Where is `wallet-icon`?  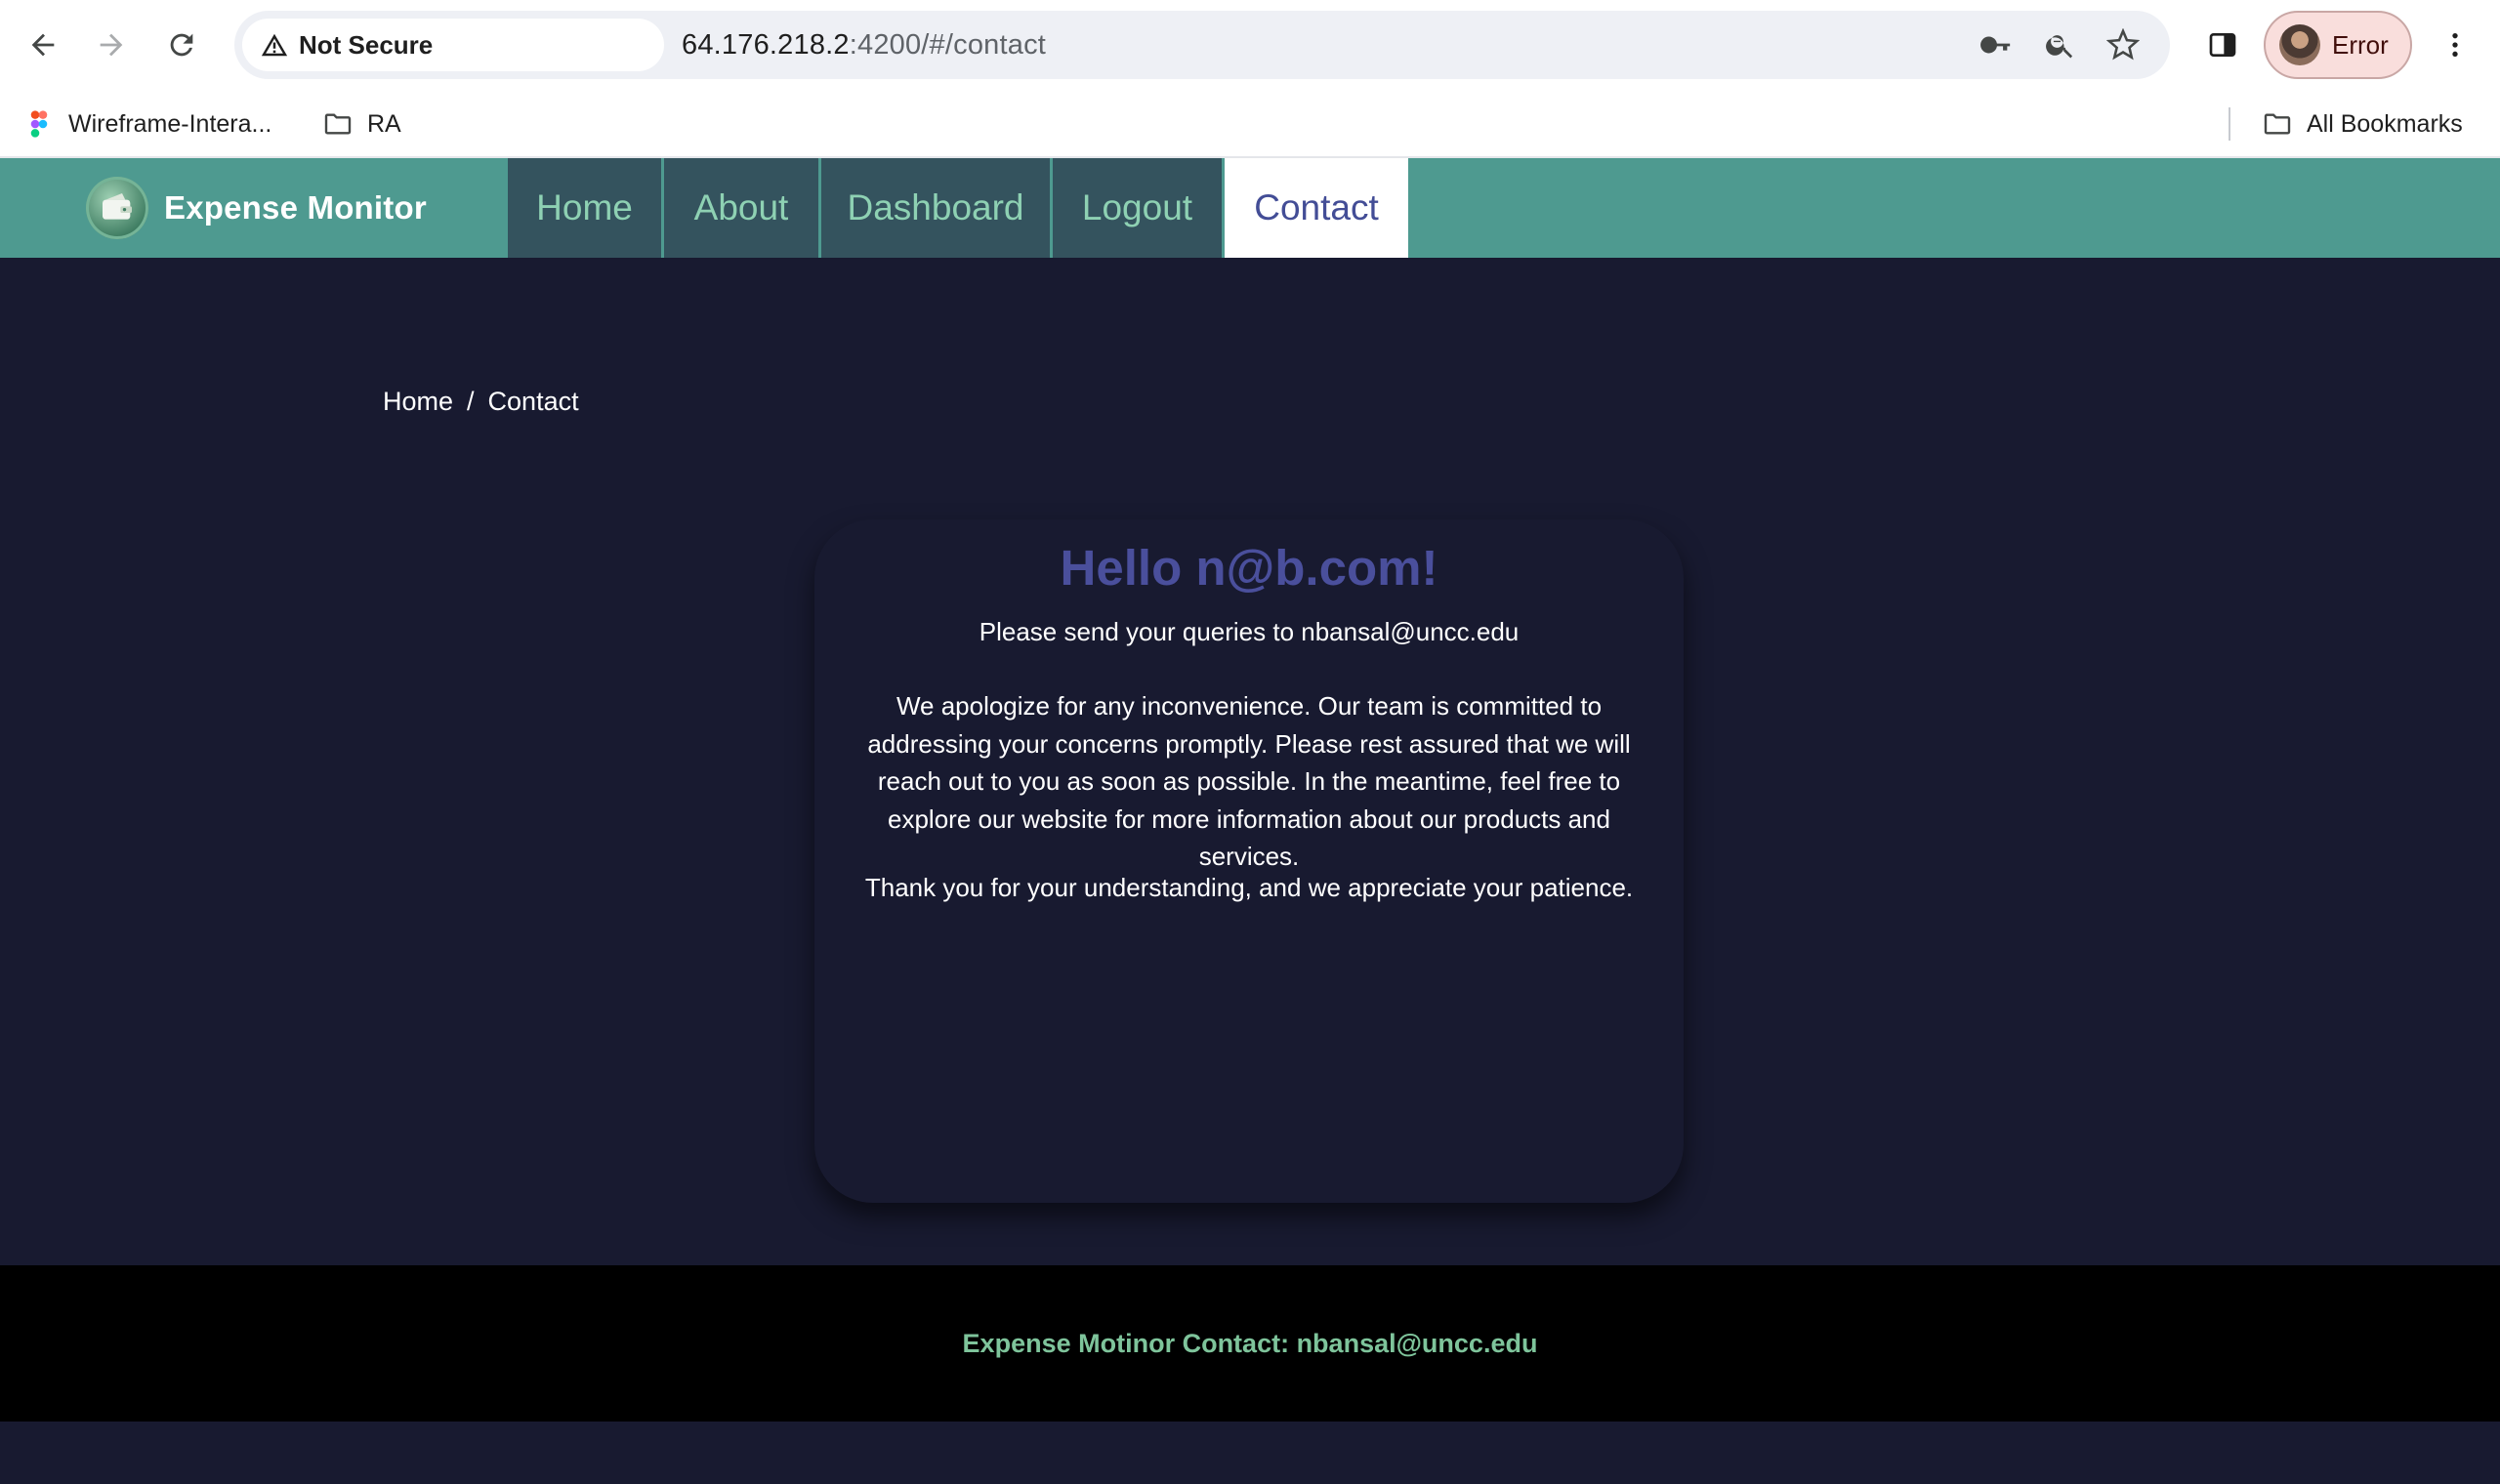 wallet-icon is located at coordinates (118, 207).